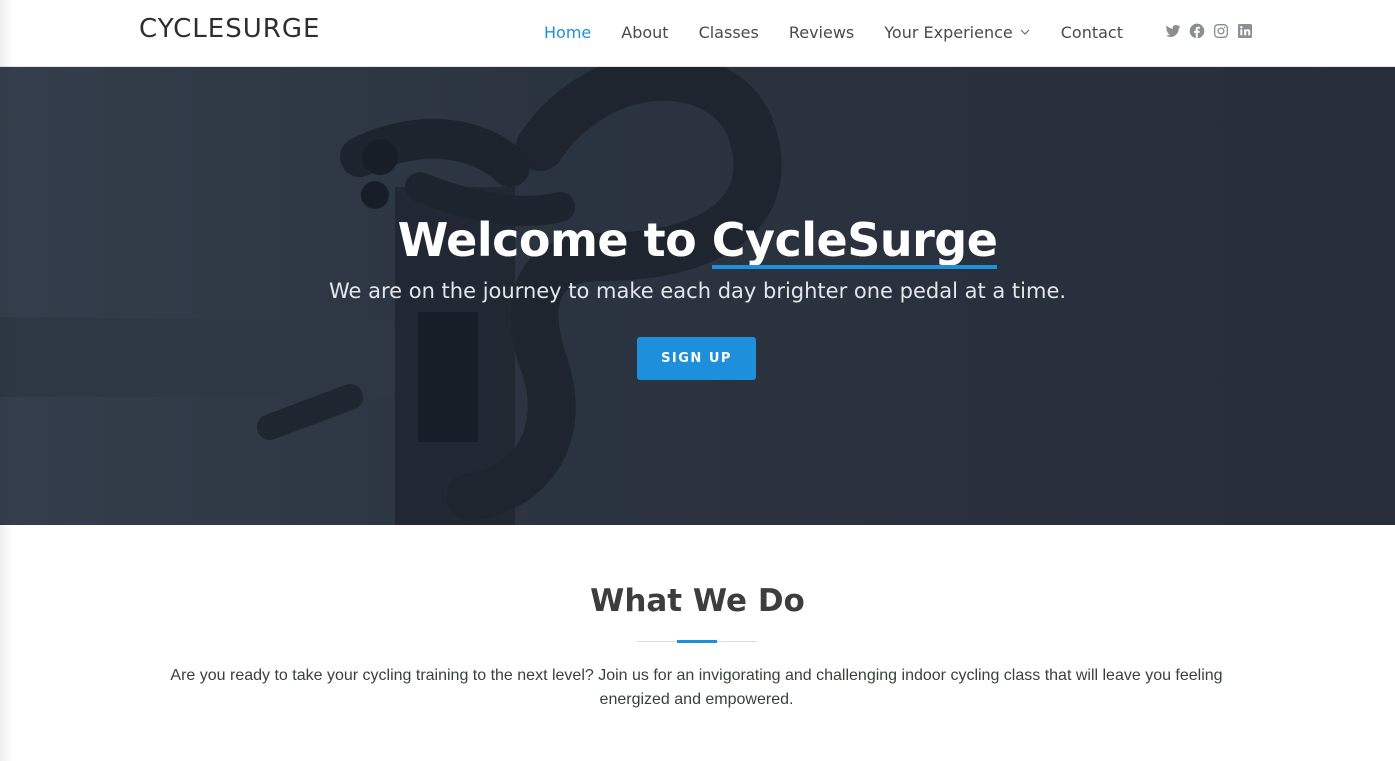  Describe the element at coordinates (1173, 31) in the screenshot. I see `twitter-icon` at that location.